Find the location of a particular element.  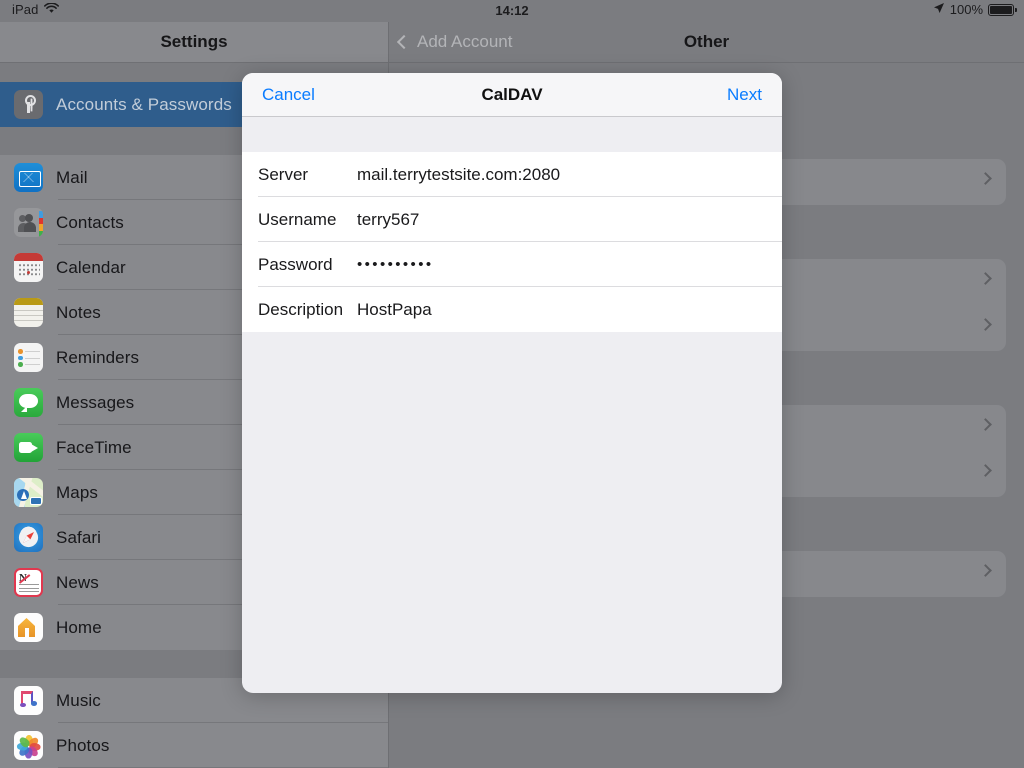

description-input: HostPapa is located at coordinates (394, 310).